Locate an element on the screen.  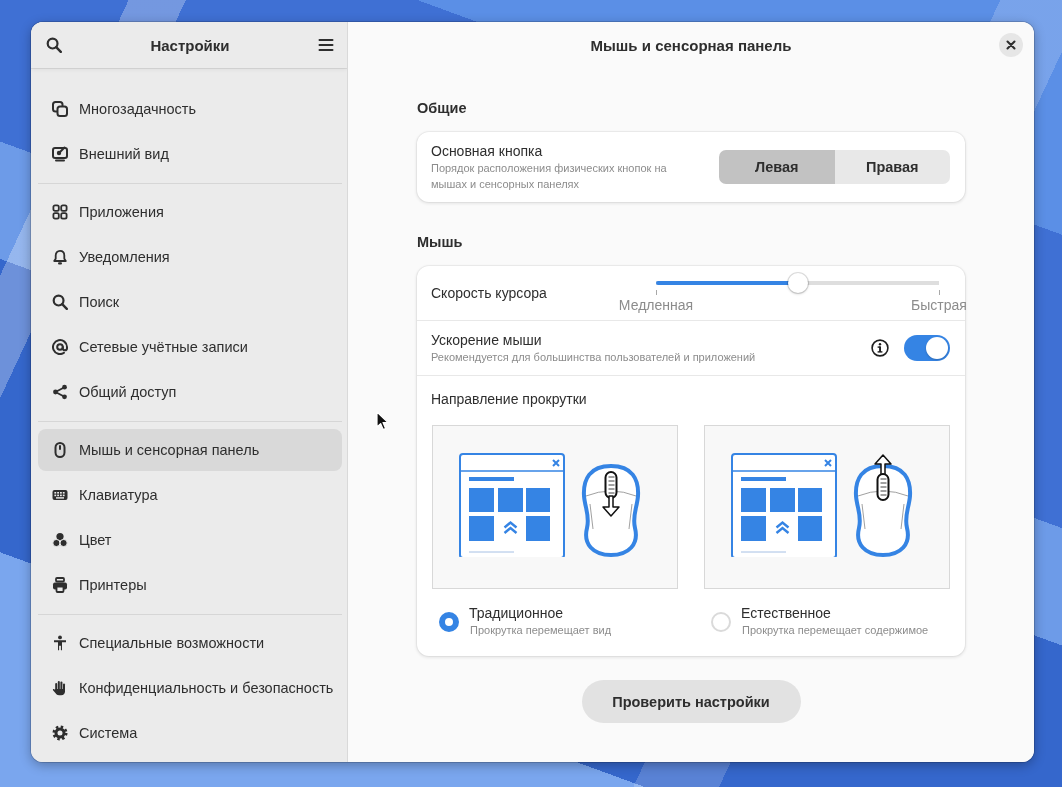
setting-label: Ускорение мыши is located at coordinates (487, 340).